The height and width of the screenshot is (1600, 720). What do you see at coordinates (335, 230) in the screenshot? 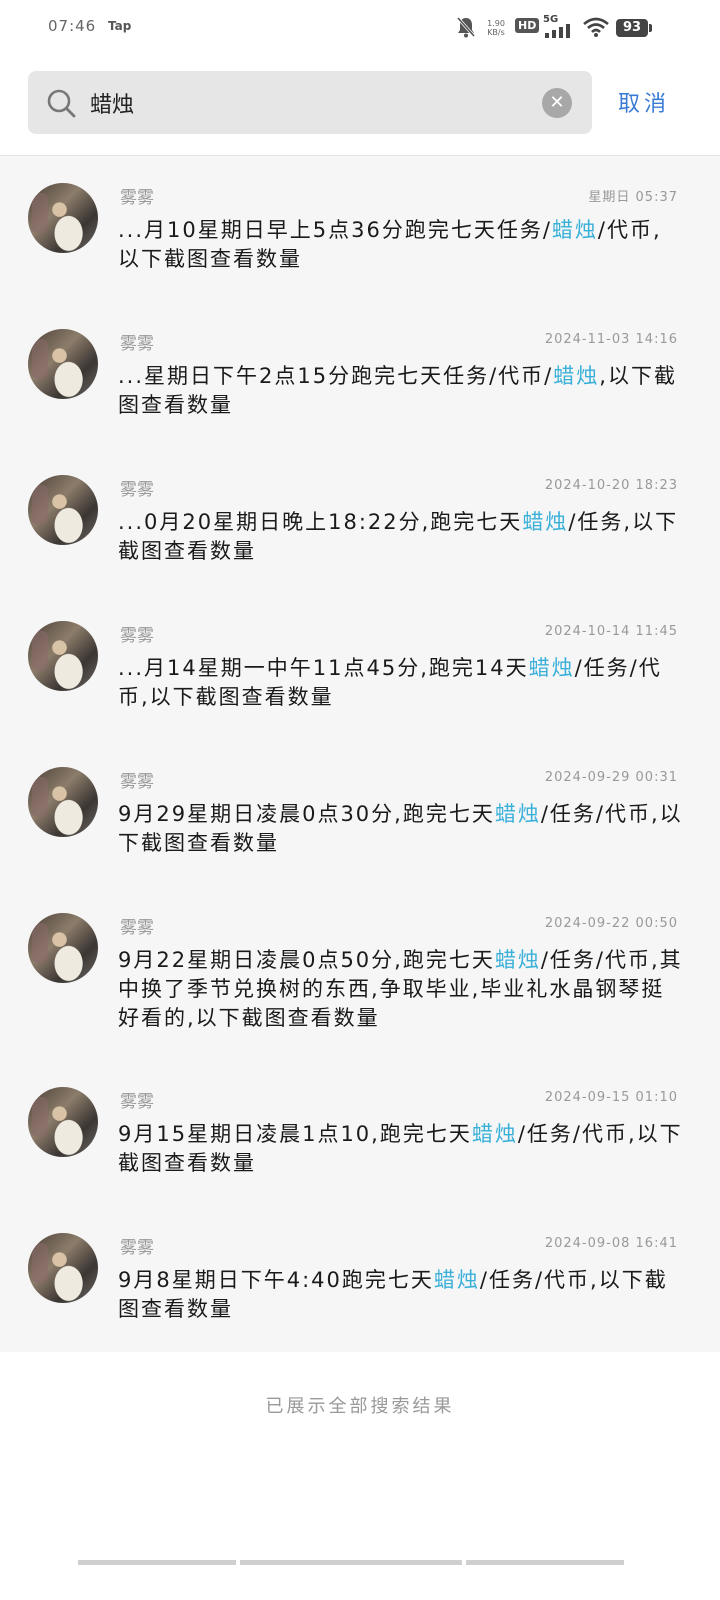
I see `snippet-text: ...月10星期日早上5点36分跑完七天任务/` at bounding box center [335, 230].